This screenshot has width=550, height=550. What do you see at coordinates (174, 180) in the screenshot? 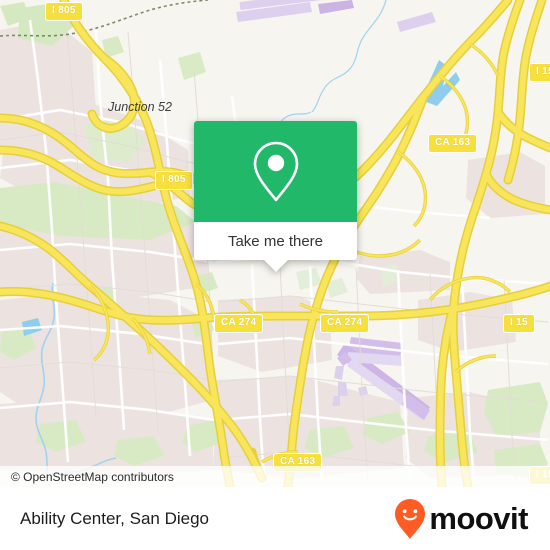
I see `road-shield-i805-south: I 805` at bounding box center [174, 180].